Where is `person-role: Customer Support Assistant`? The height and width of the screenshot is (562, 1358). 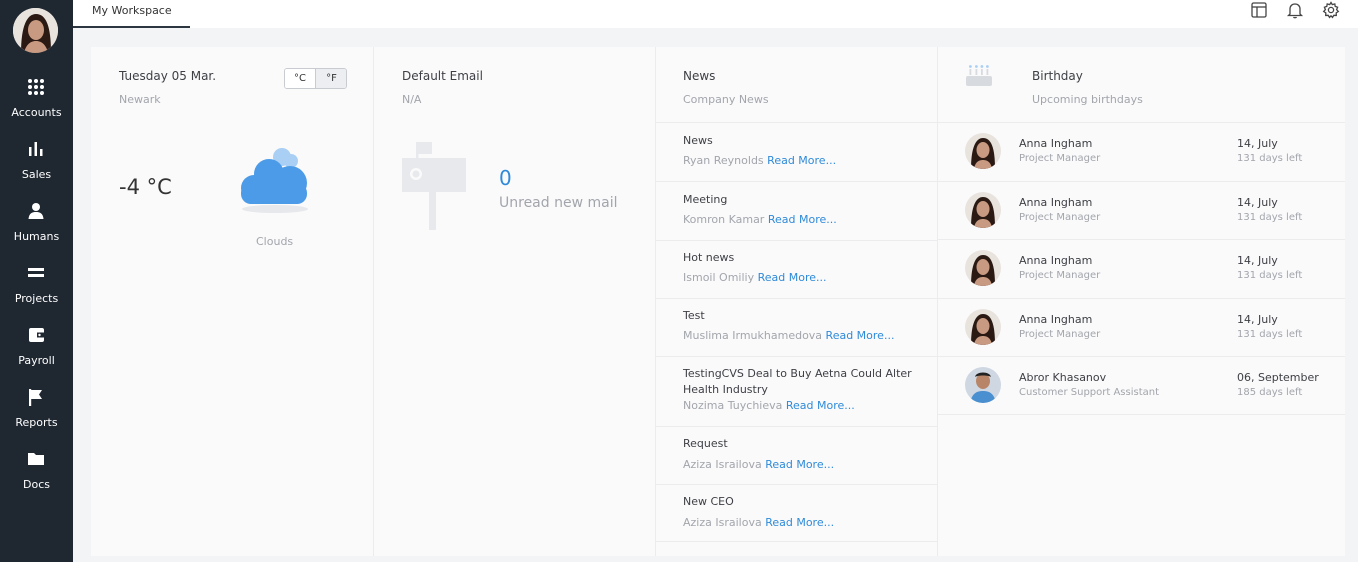
person-role: Customer Support Assistant is located at coordinates (1089, 392).